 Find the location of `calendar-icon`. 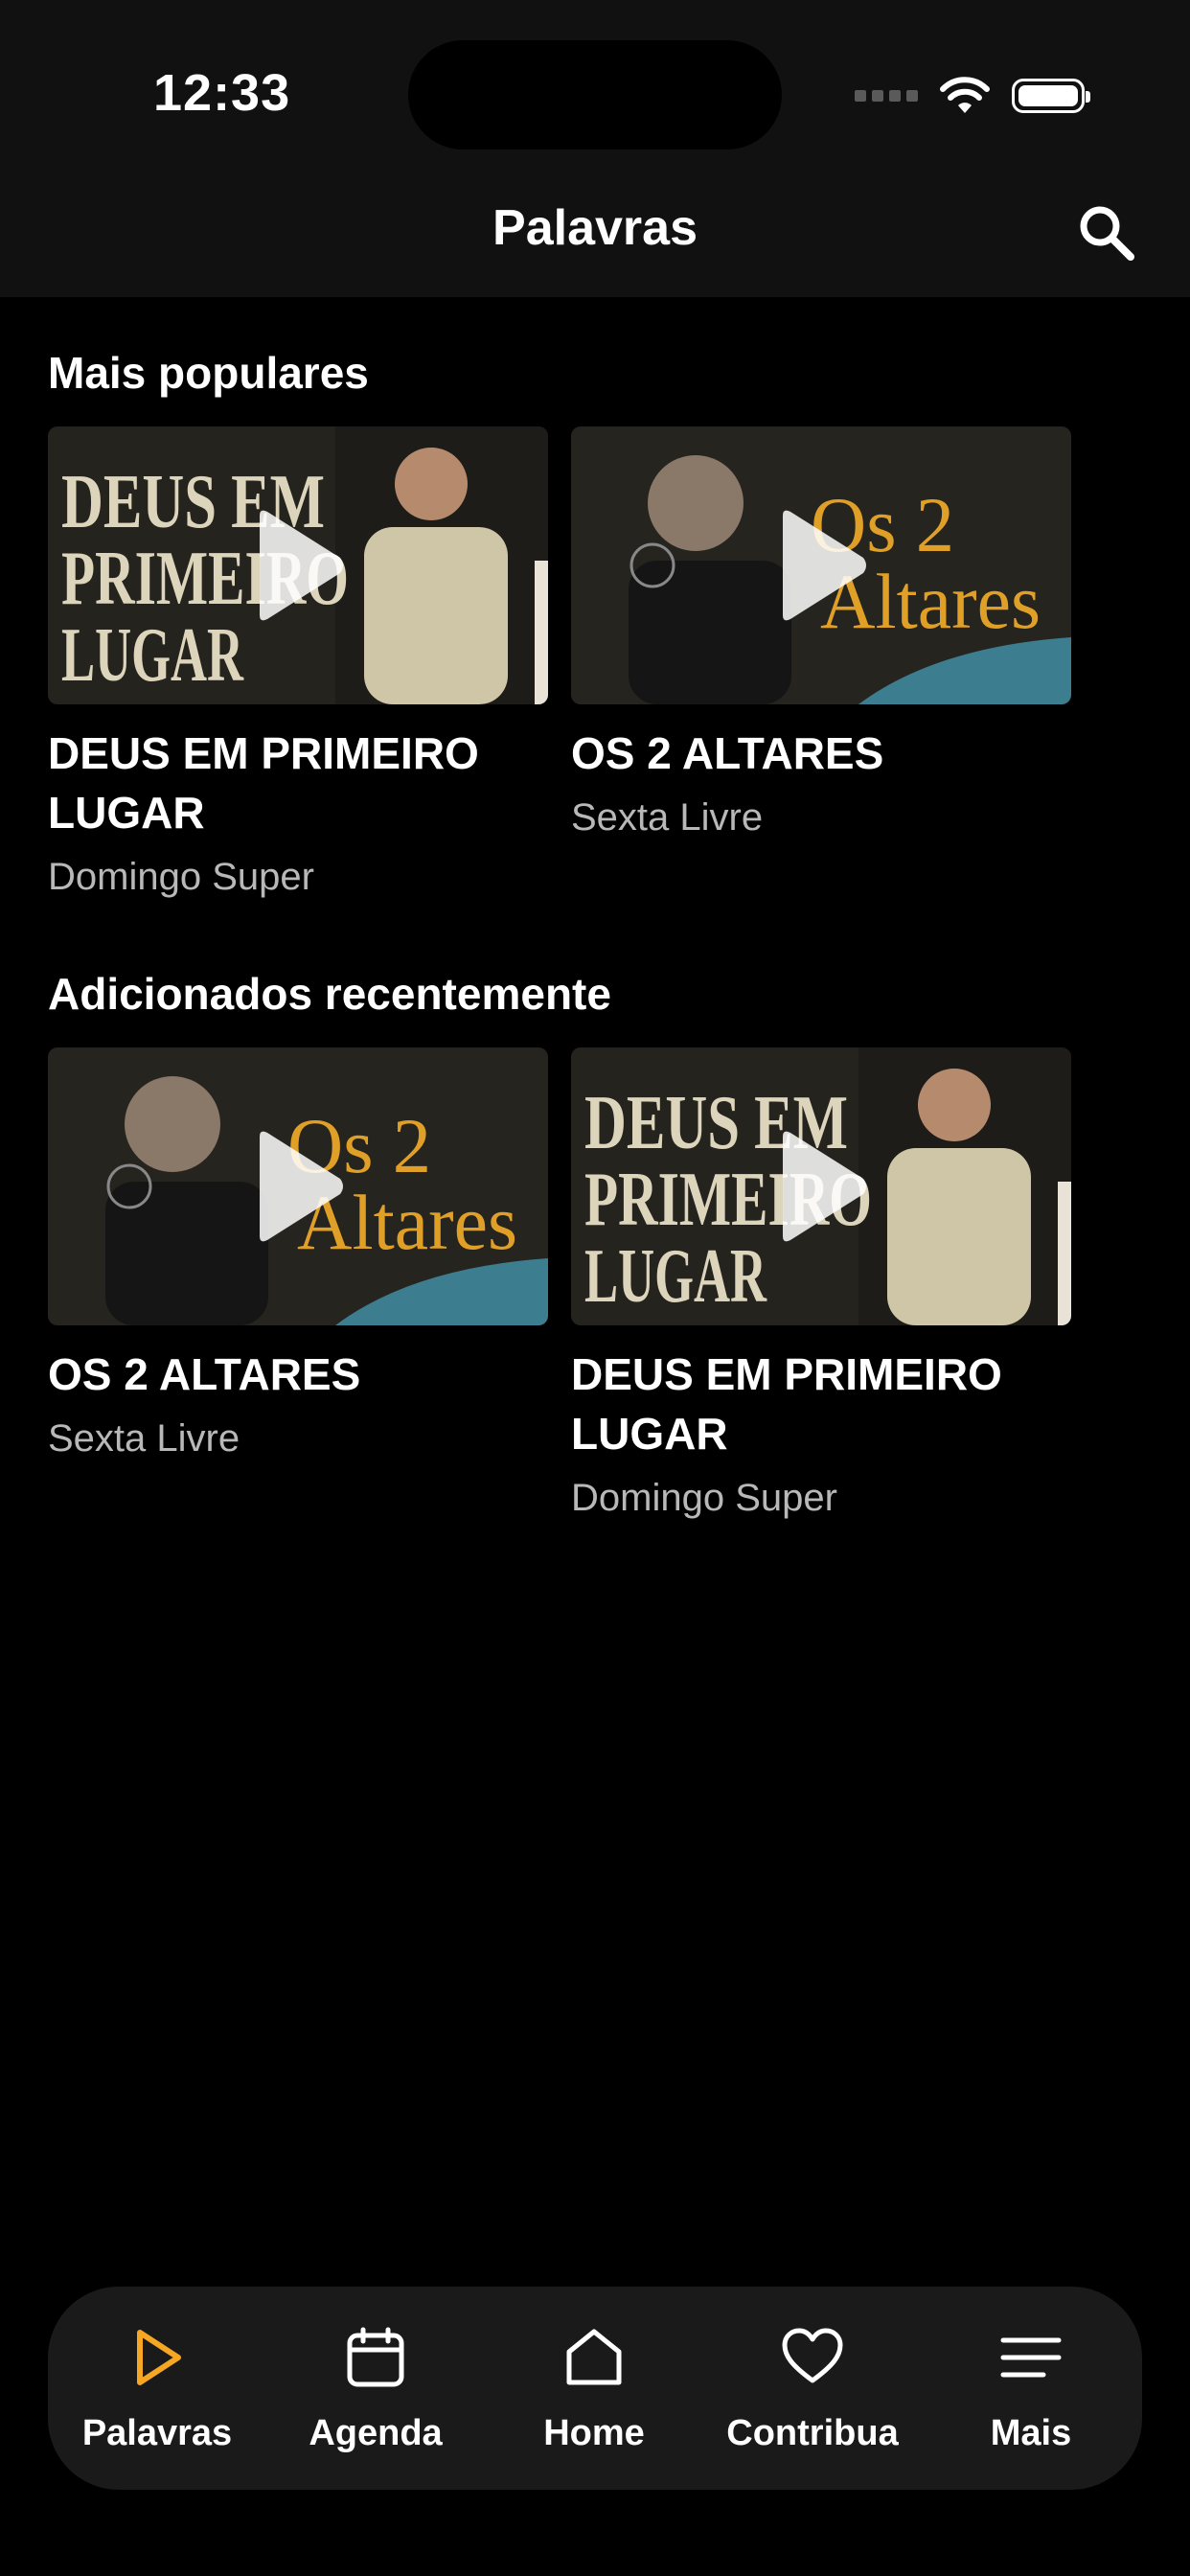

calendar-icon is located at coordinates (375, 2357).